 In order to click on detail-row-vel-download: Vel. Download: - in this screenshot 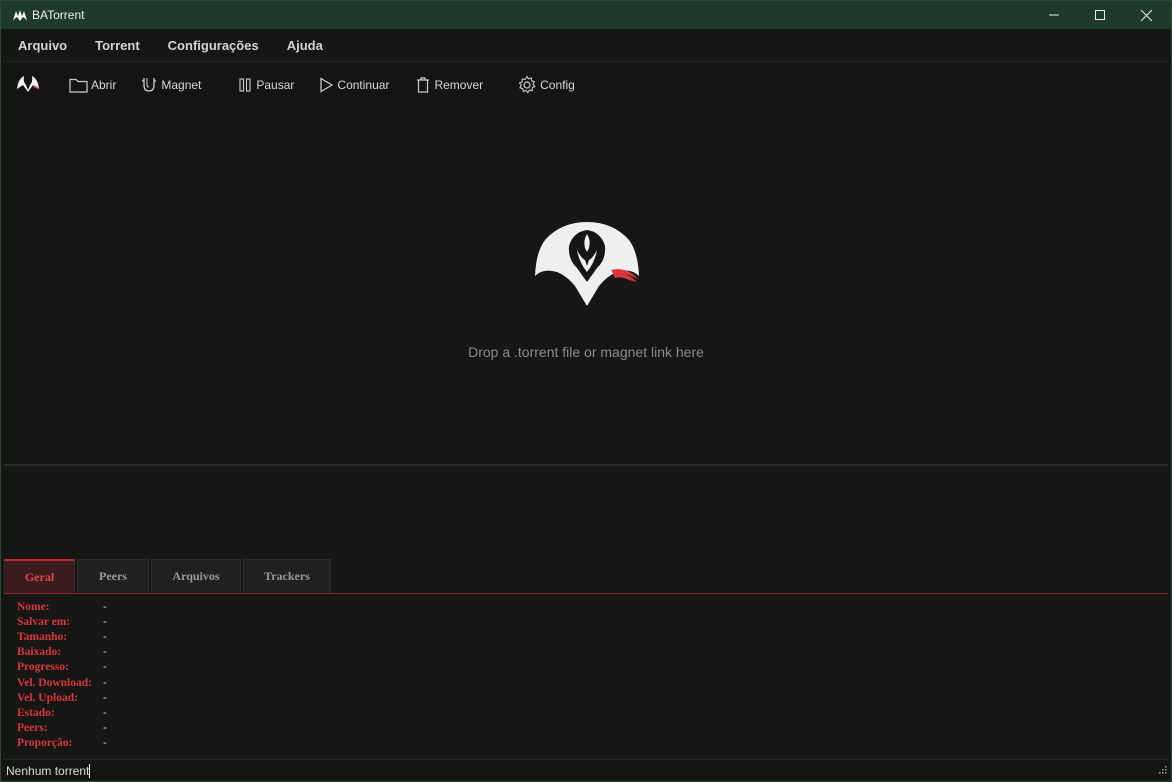, I will do `click(62, 684)`.